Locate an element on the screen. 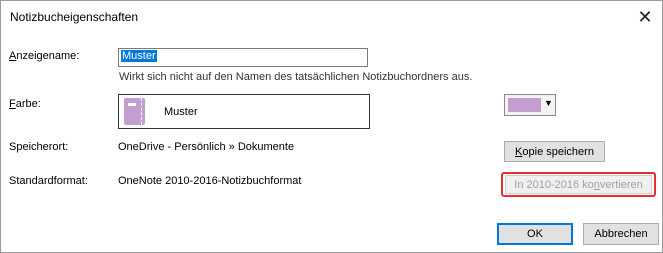 This screenshot has width=663, height=253. location-label: Speicherort: is located at coordinates (39, 147).